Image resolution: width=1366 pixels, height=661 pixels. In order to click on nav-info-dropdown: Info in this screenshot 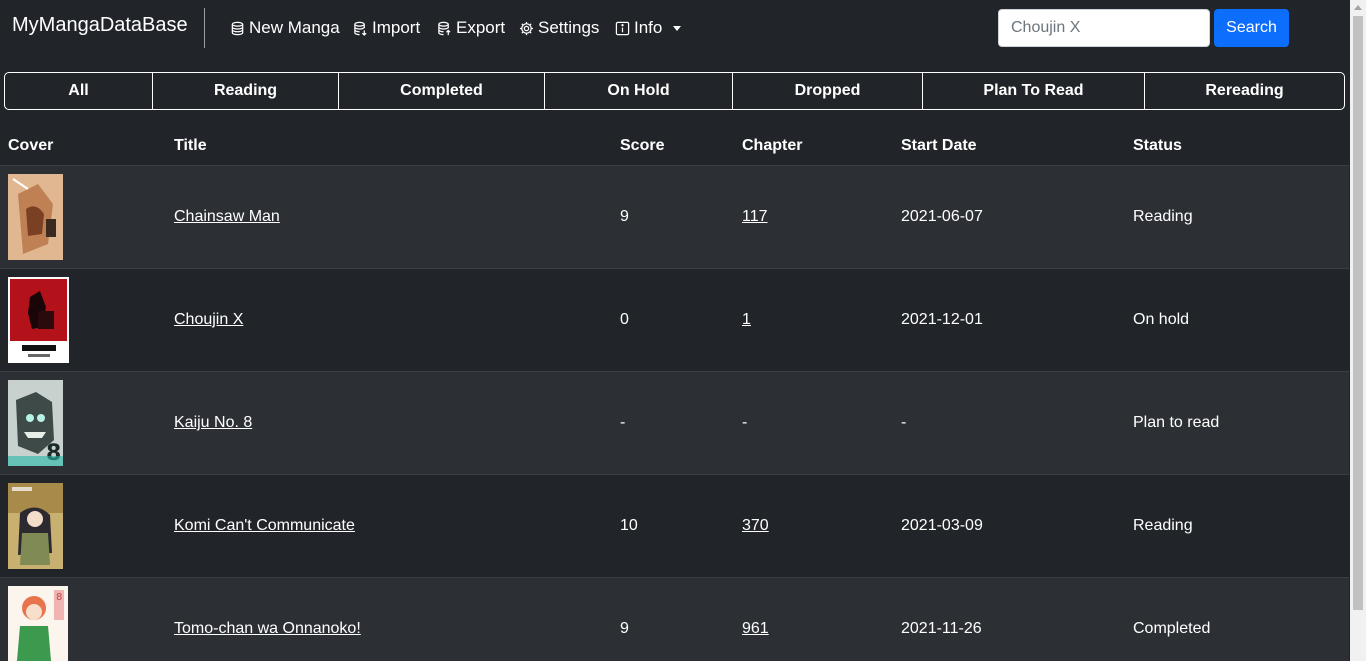, I will do `click(648, 28)`.